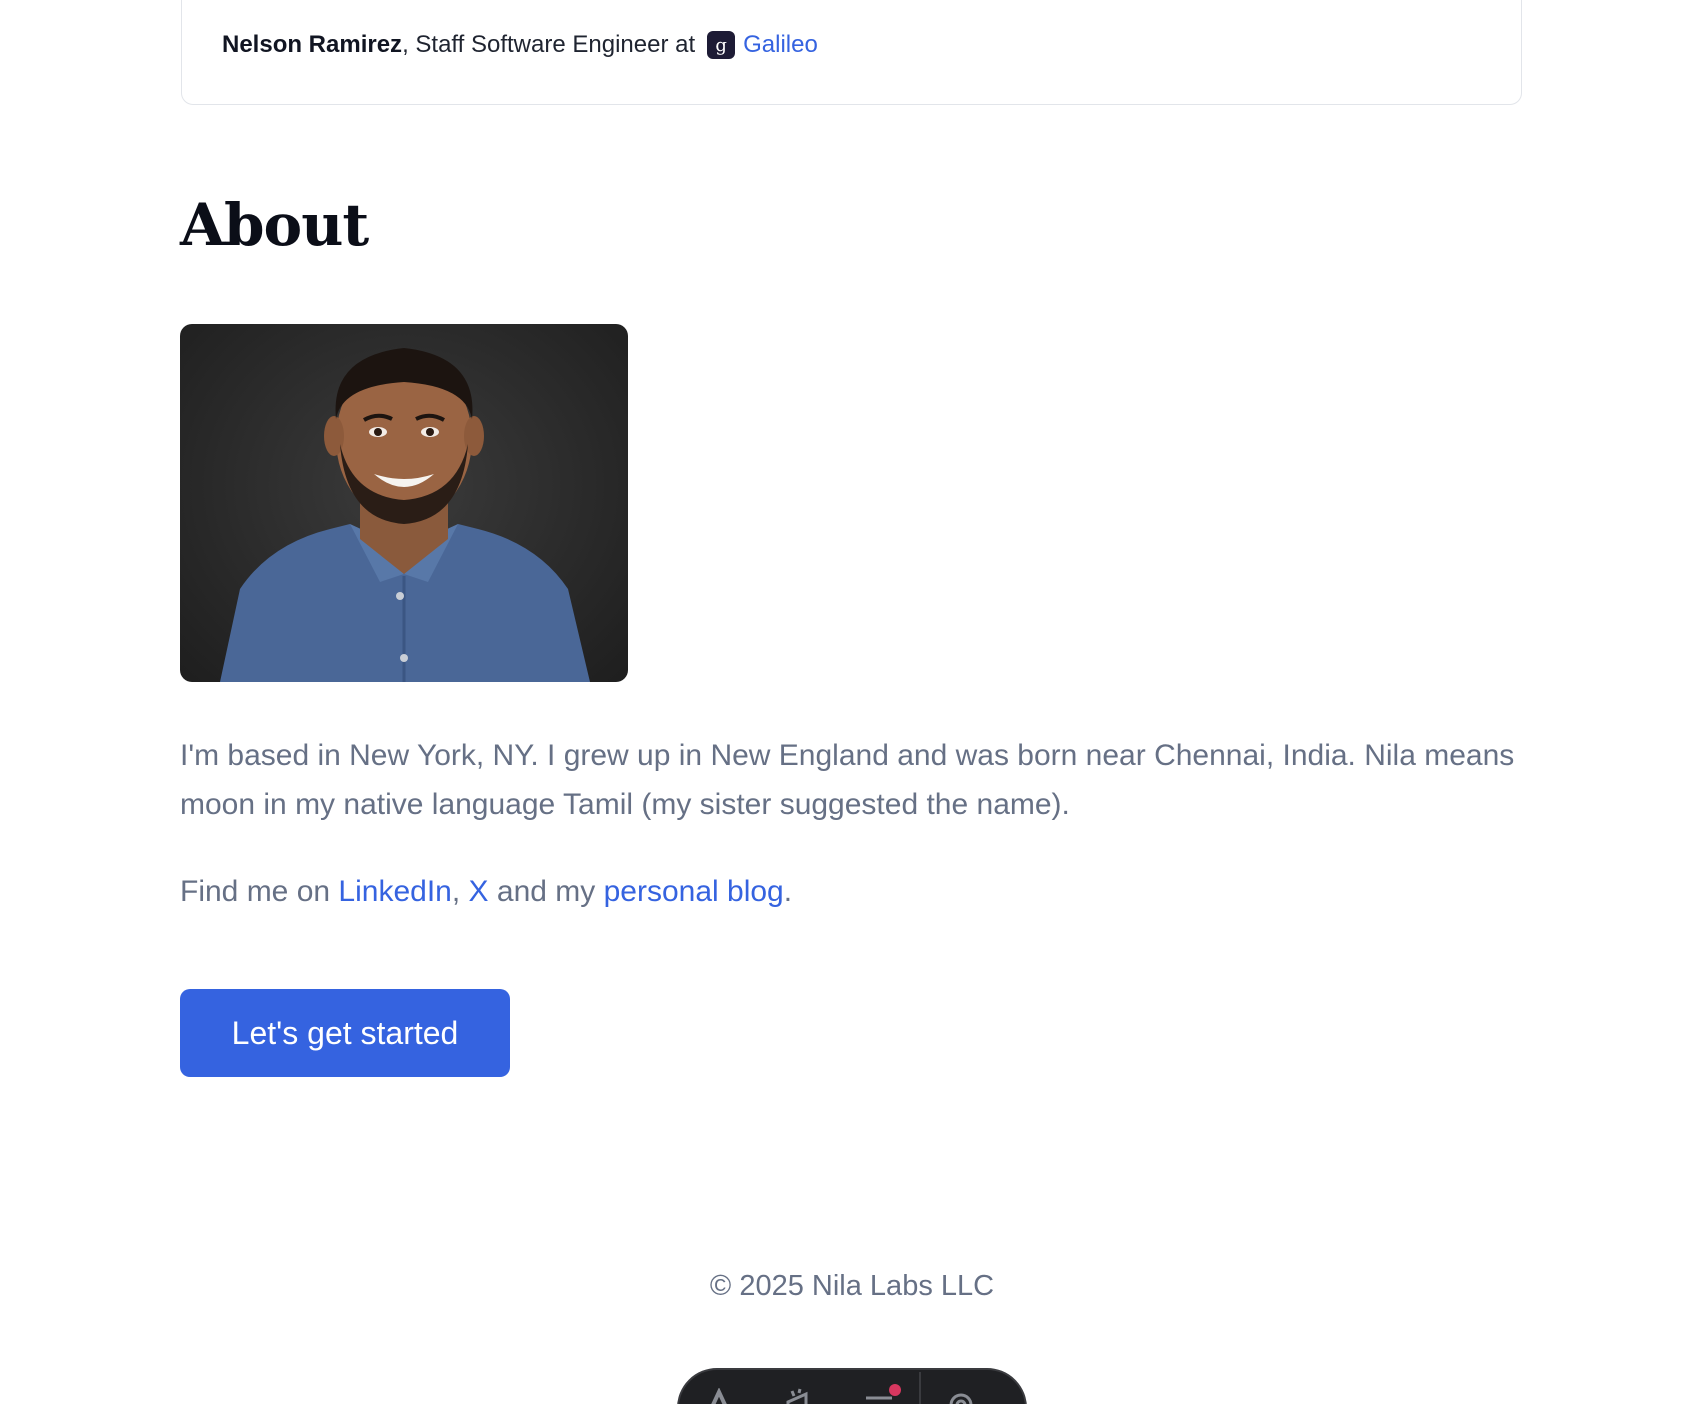 The width and height of the screenshot is (1704, 1404). What do you see at coordinates (394, 891) in the screenshot?
I see `linkedin-link: LinkedIn` at bounding box center [394, 891].